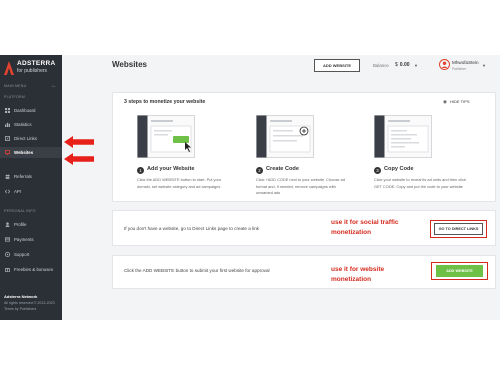  I want to click on footer-made-by: Terms by Publishers, so click(20, 309).